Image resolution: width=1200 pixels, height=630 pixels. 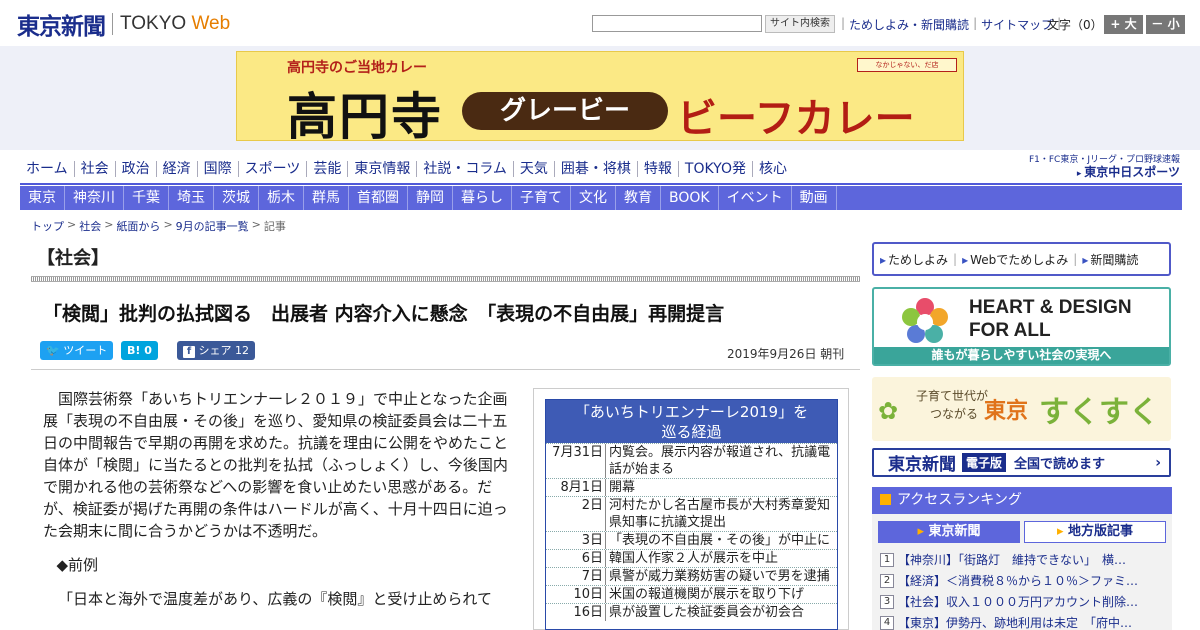 What do you see at coordinates (800, 24) in the screenshot?
I see `site-search-button: サイト内検索` at bounding box center [800, 24].